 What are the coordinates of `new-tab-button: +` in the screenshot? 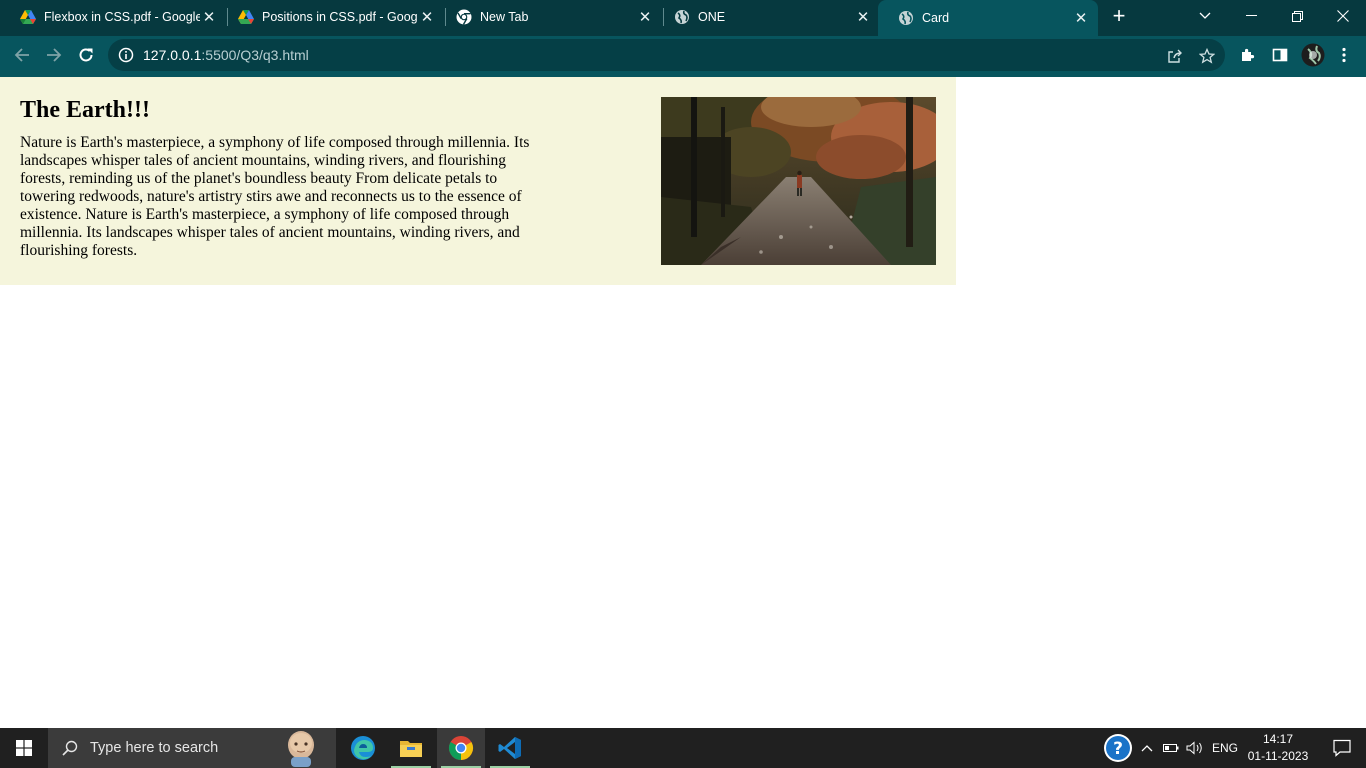 It's located at (1119, 16).